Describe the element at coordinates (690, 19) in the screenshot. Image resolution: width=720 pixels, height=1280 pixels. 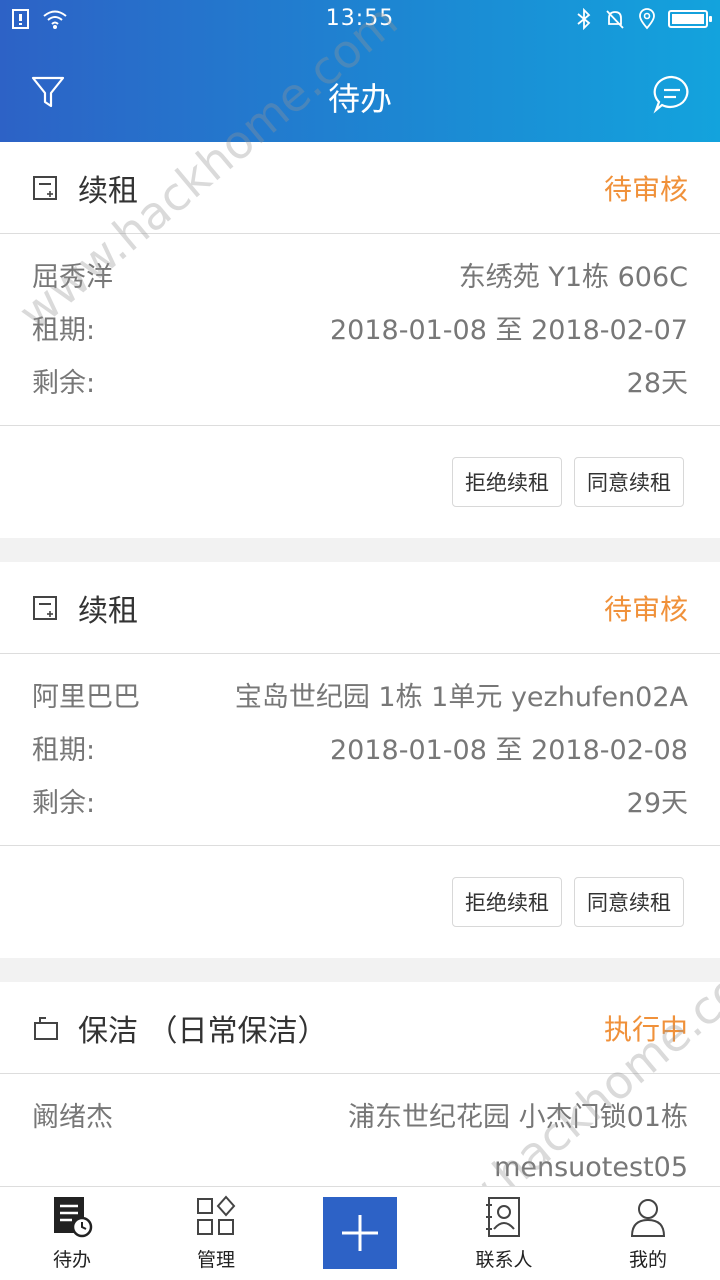
I see `battery-icon` at that location.